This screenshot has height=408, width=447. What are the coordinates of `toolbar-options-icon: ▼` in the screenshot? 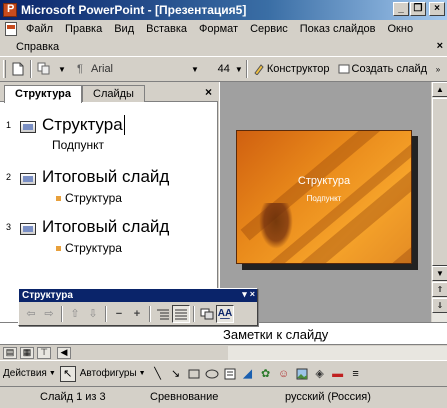 It's located at (62, 69).